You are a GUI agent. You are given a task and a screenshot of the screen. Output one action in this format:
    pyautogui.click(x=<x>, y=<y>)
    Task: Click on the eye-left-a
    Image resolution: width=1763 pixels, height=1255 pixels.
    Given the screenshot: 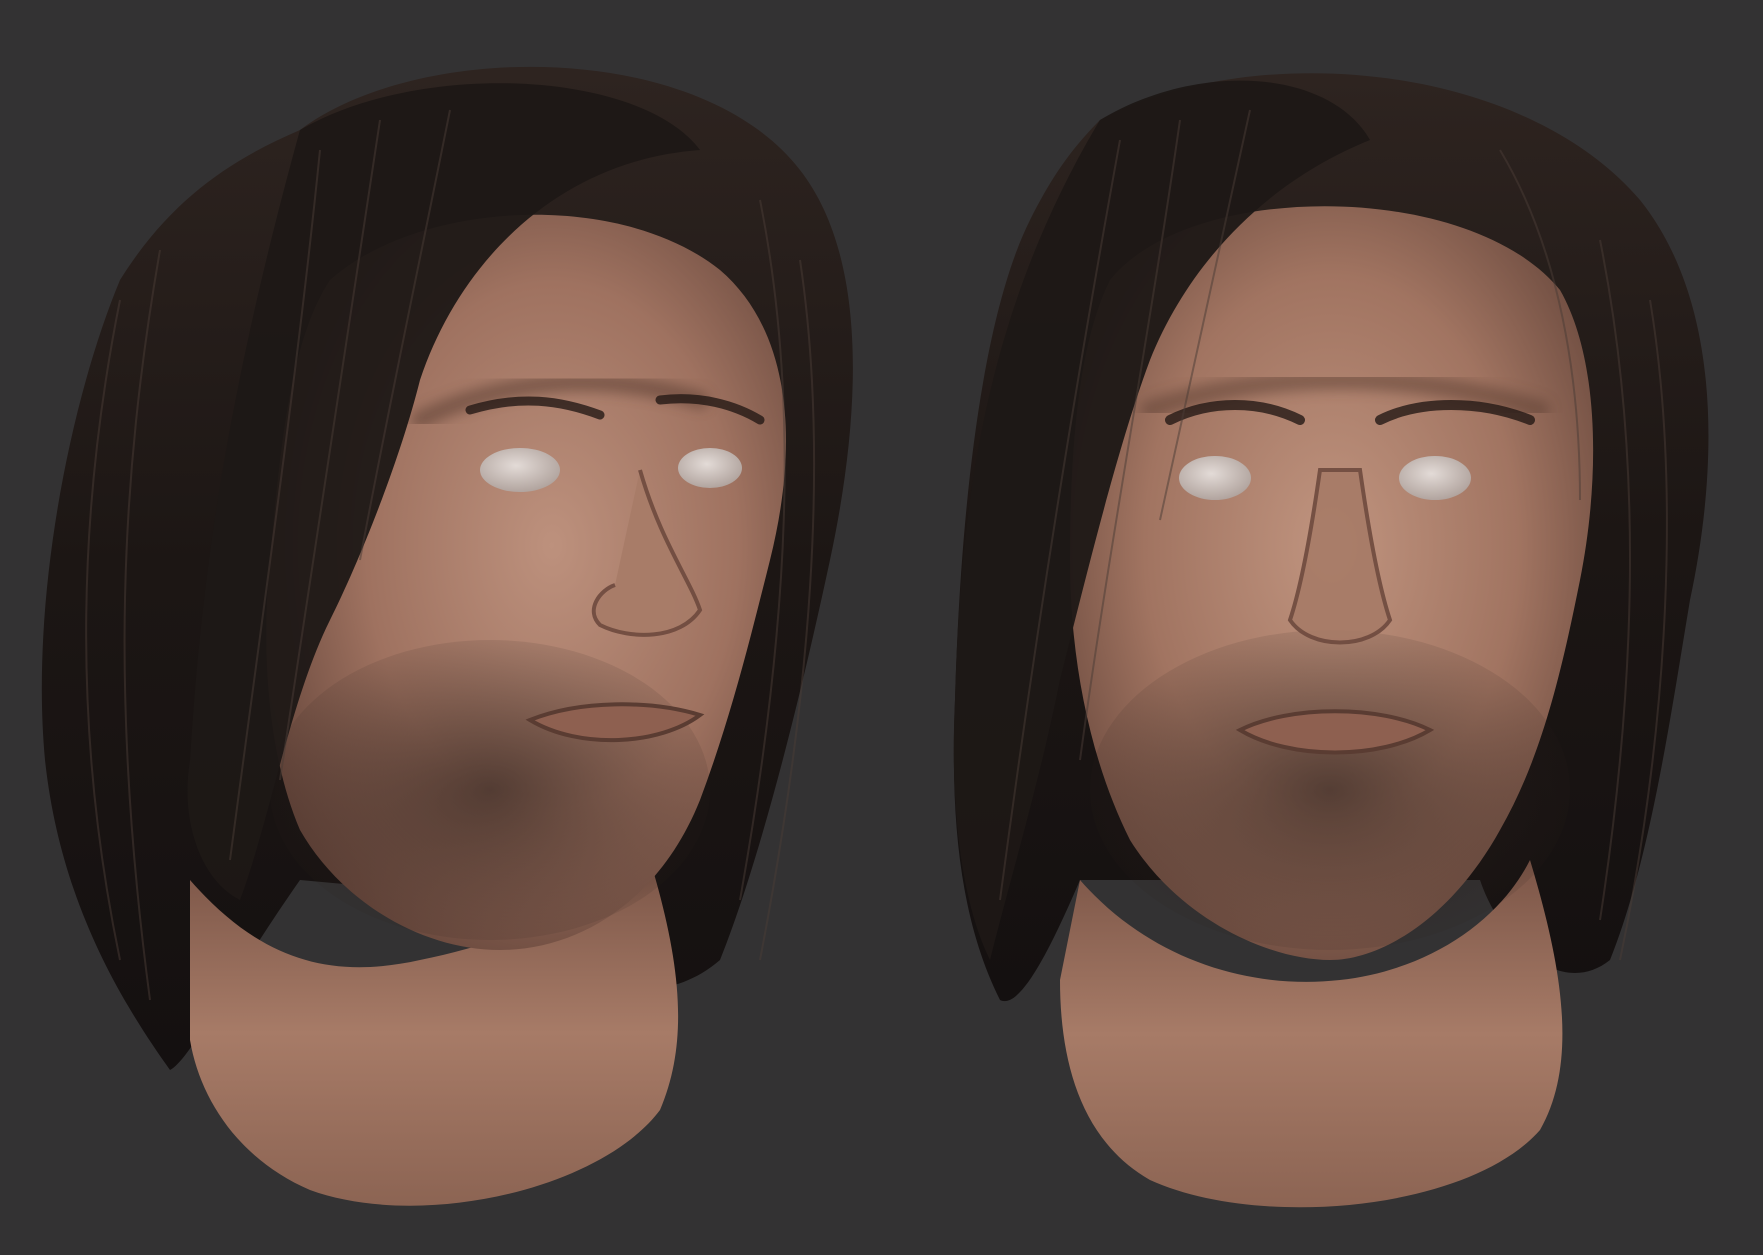 What is the action you would take?
    pyautogui.click(x=520, y=470)
    